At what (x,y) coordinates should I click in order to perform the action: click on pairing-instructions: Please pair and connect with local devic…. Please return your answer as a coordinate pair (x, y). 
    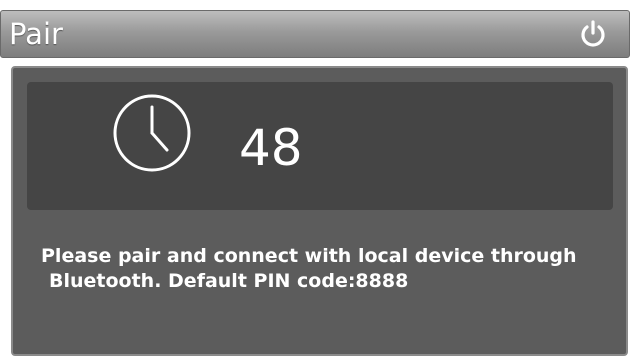
    Looking at the image, I should click on (326, 269).